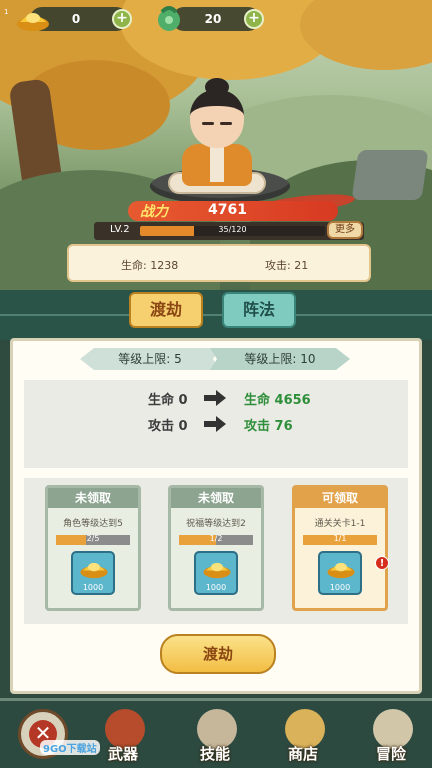 Image resolution: width=432 pixels, height=768 pixels. Describe the element at coordinates (150, 359) in the screenshot. I see `current-level-limit: 等级上限: 5` at that location.